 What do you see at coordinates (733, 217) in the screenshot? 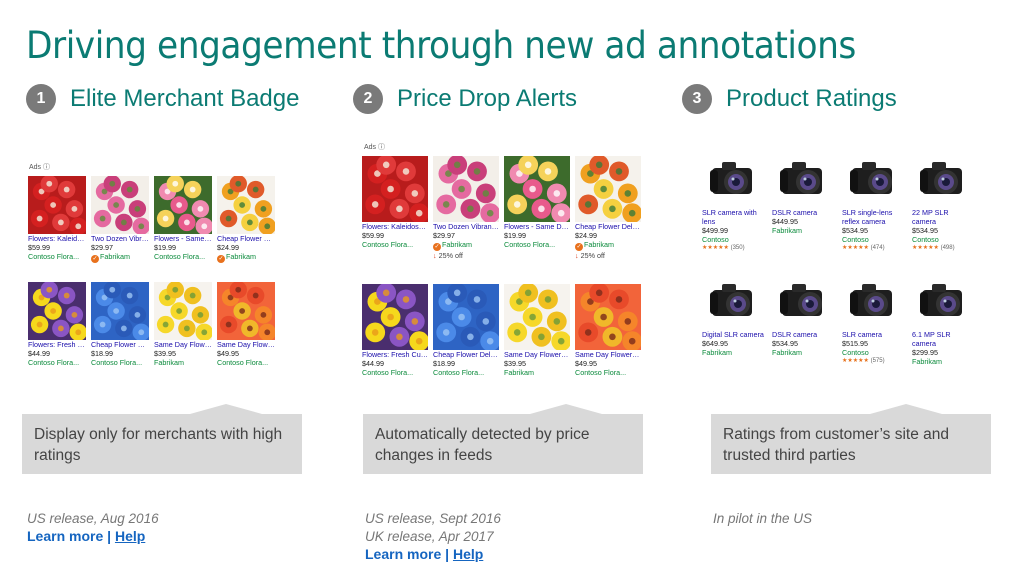
I see `product-title-link: SLR camera with lens` at bounding box center [733, 217].